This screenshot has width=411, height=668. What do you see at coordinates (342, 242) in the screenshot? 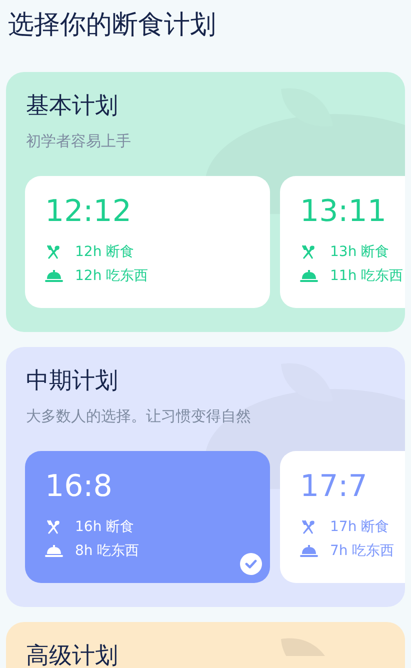
I see `plan-card: 13:11 13h 断食 11h 吃东西` at bounding box center [342, 242].